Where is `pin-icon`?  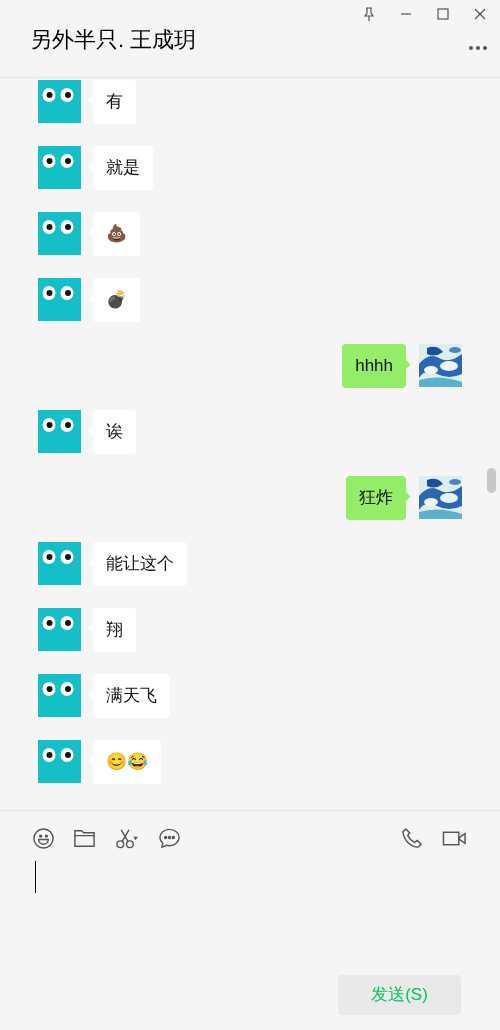
pin-icon is located at coordinates (369, 14).